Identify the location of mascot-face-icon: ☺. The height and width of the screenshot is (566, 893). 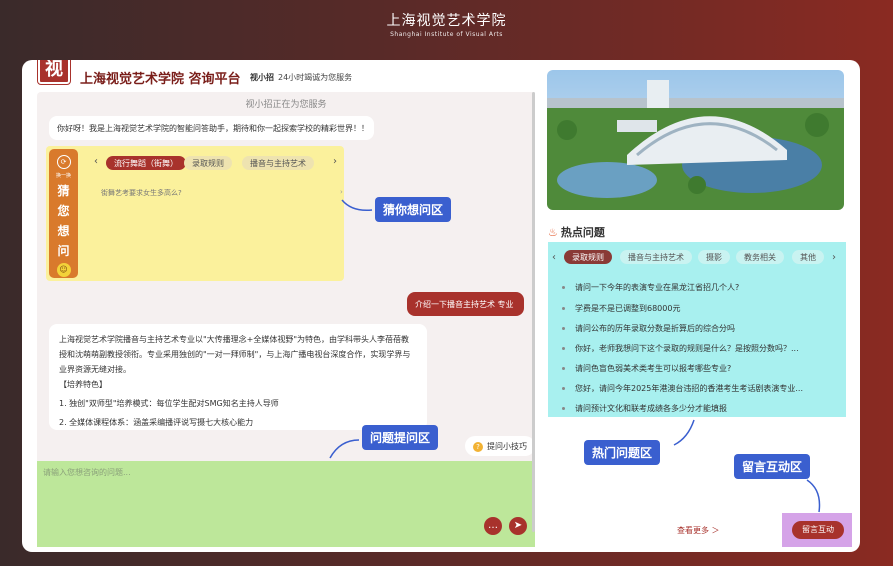
(63, 270).